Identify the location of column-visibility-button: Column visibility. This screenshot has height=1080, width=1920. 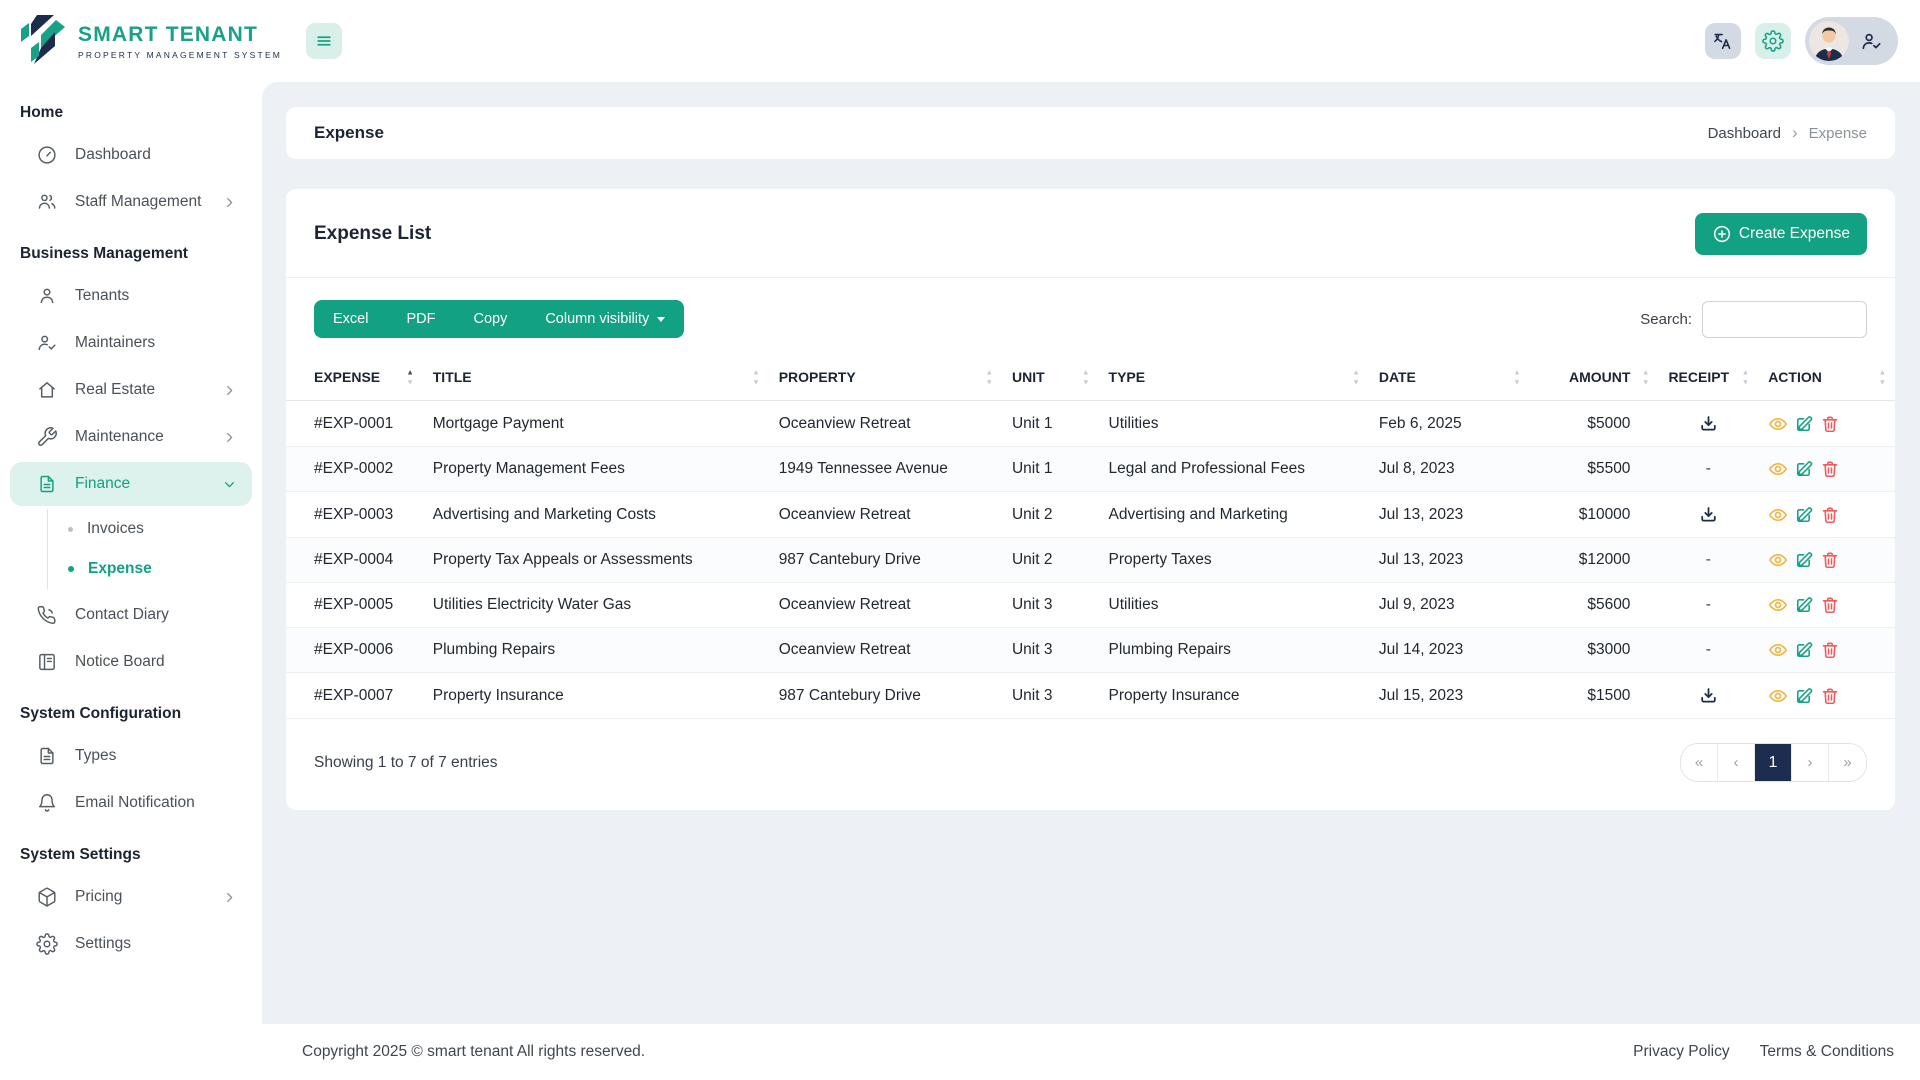
(605, 319).